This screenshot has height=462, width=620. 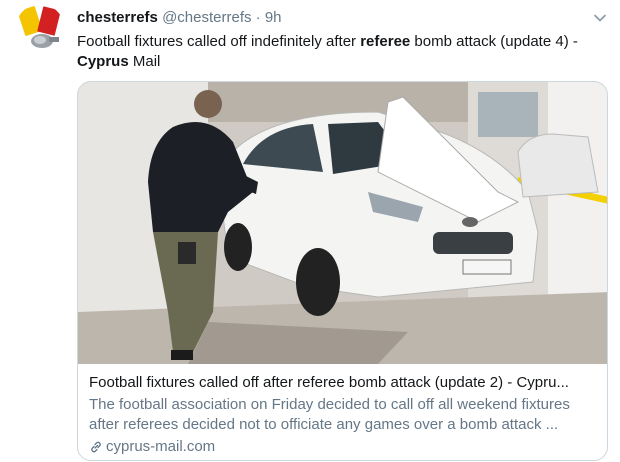 I want to click on yellow-red-cards-whistle-icon, so click(x=39, y=27).